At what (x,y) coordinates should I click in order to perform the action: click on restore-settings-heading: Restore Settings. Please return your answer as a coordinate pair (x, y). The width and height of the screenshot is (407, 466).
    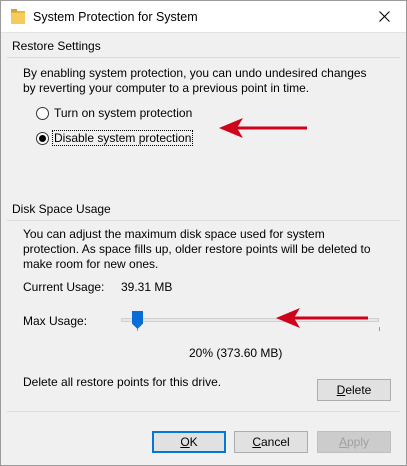
    Looking at the image, I should click on (56, 46).